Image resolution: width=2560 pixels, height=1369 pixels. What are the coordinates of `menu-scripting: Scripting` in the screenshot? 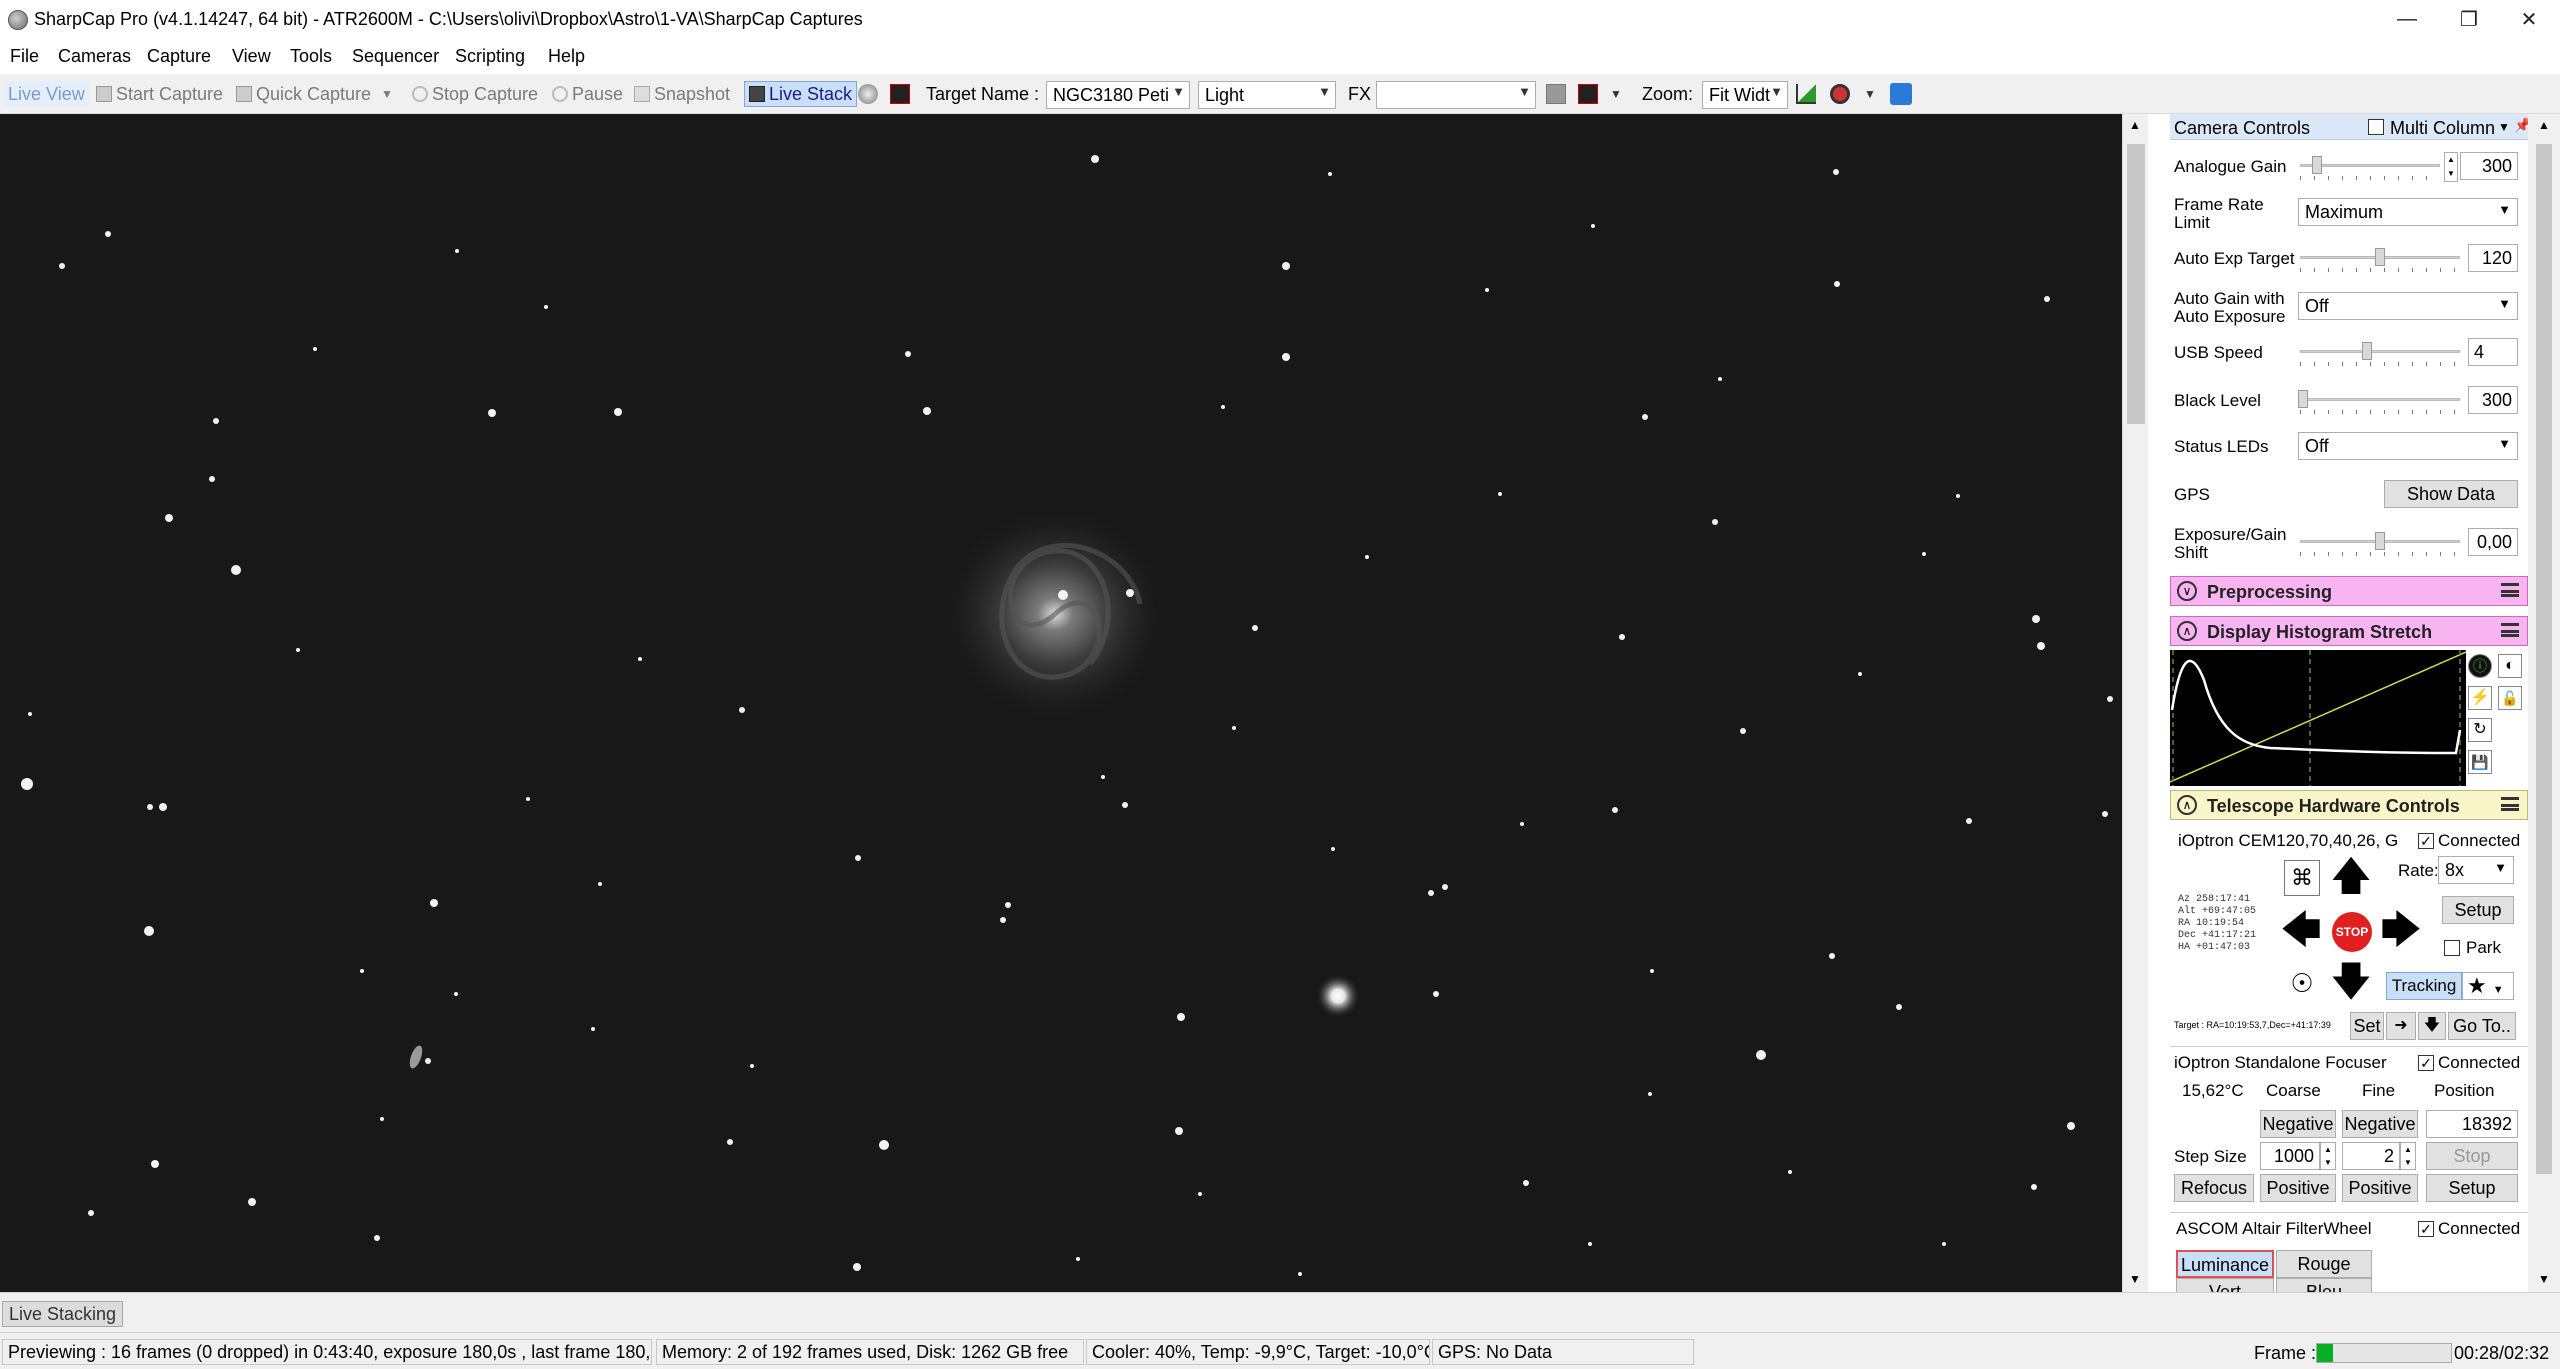 It's located at (490, 56).